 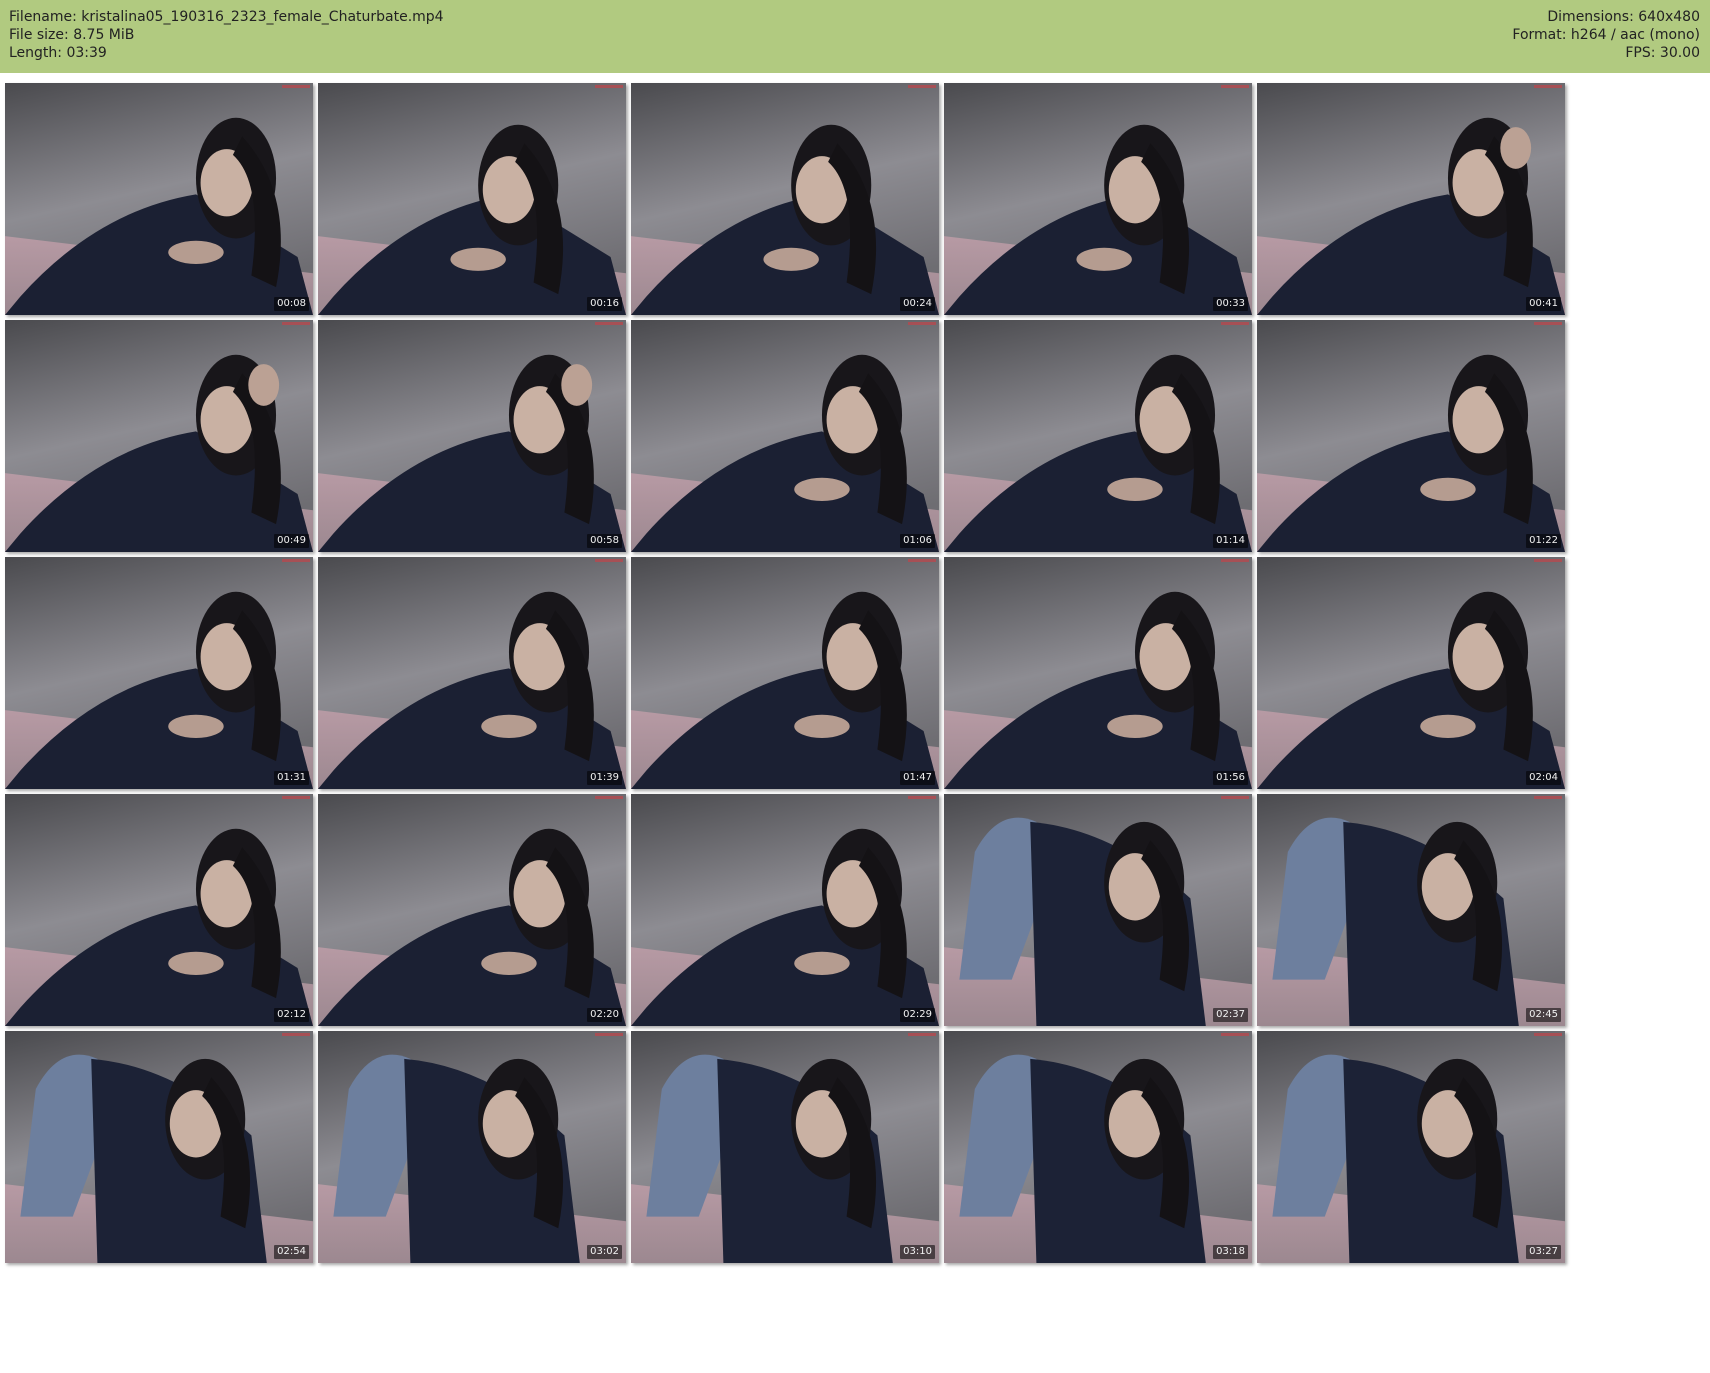 I want to click on video-thumbnail: 00:08, so click(x=159, y=199).